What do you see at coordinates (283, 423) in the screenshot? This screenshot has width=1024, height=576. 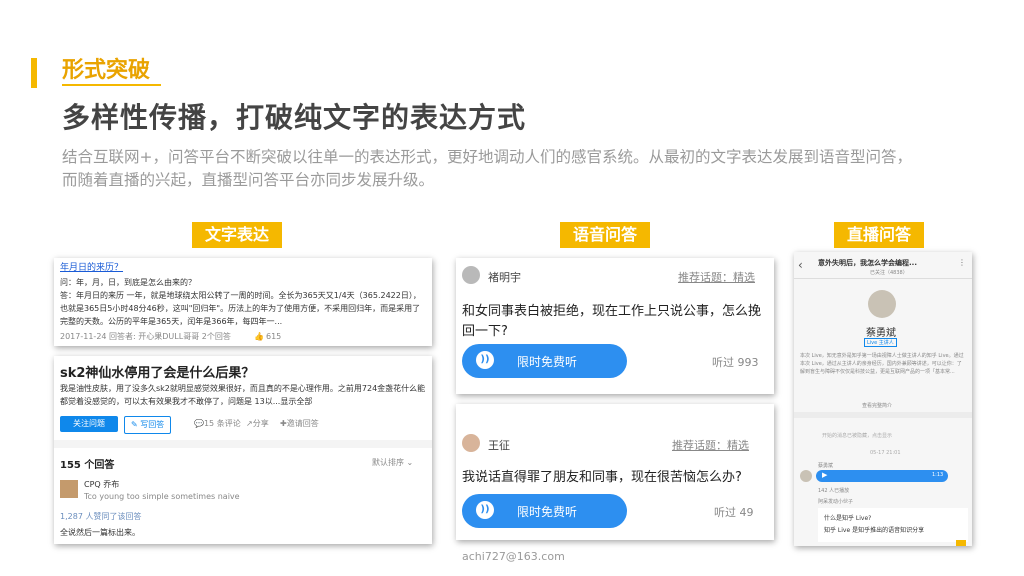 I see `invite-icon: ✚` at bounding box center [283, 423].